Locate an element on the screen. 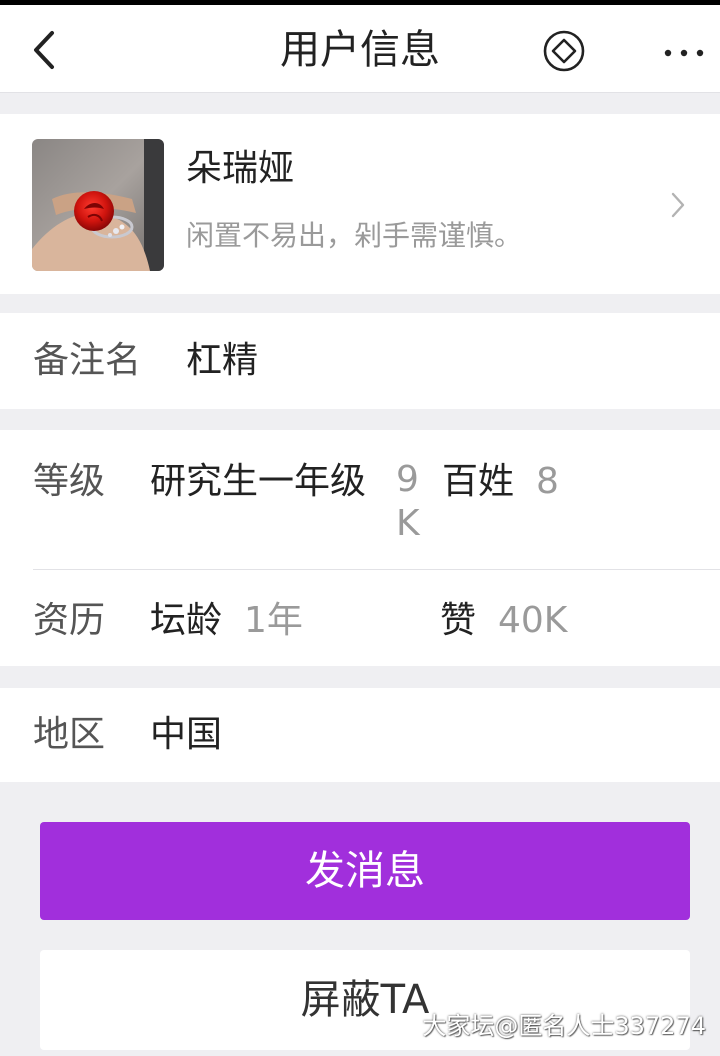 The height and width of the screenshot is (1056, 720). avatar-image is located at coordinates (98, 205).